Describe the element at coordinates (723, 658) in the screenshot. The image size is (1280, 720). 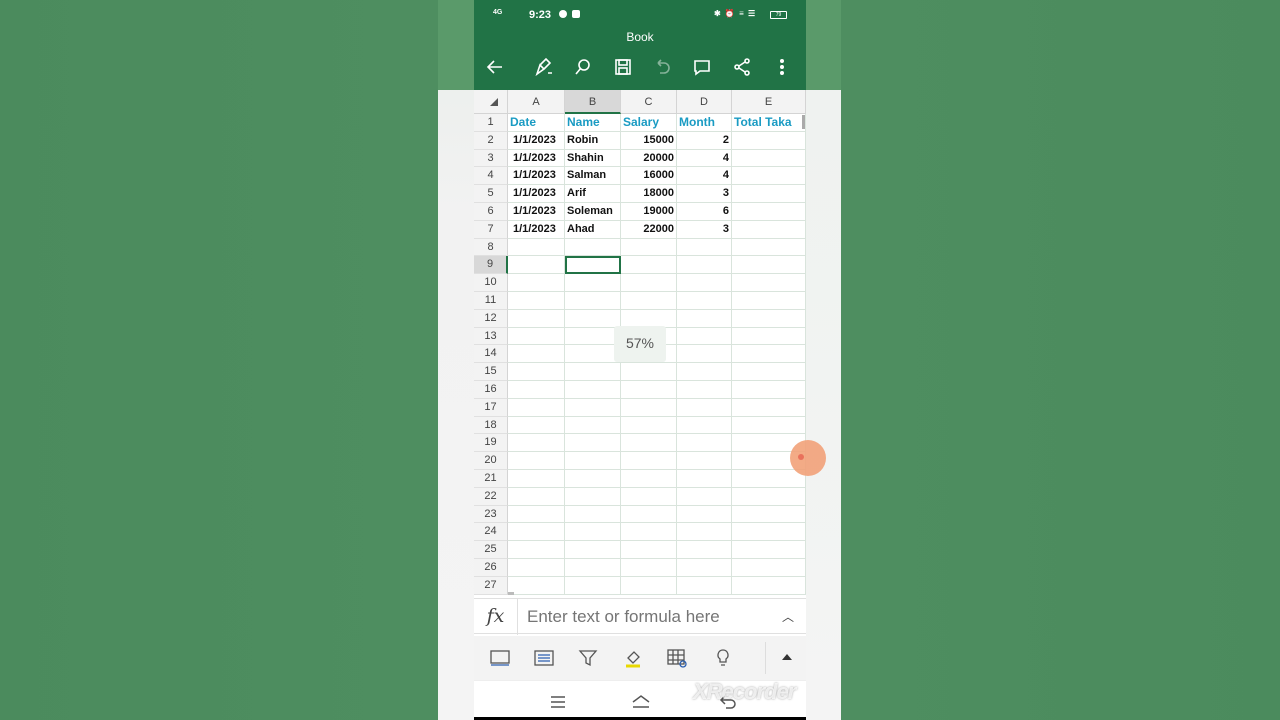
I see `ideas-button` at that location.